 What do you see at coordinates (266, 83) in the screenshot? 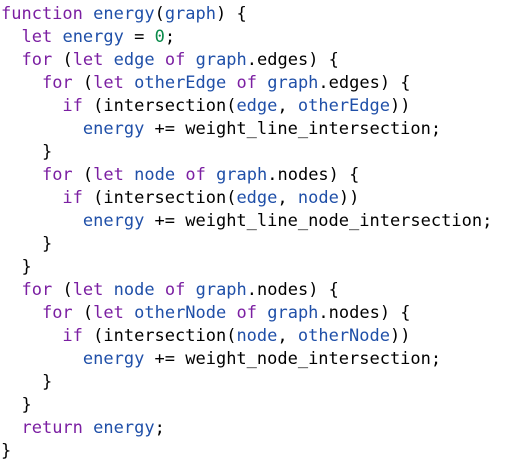
I see `code-line: for (let otherEdge of graph.edges) {` at bounding box center [266, 83].